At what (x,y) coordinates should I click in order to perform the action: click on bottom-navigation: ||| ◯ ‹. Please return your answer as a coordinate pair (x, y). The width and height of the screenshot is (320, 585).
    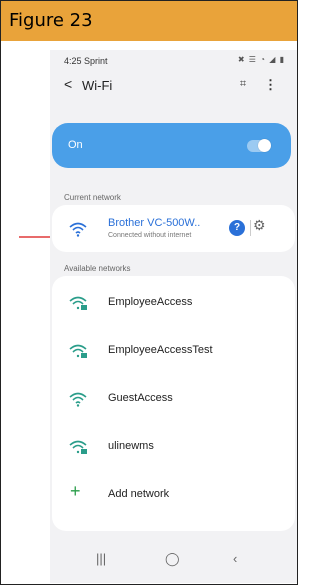
    Looking at the image, I should click on (173, 560).